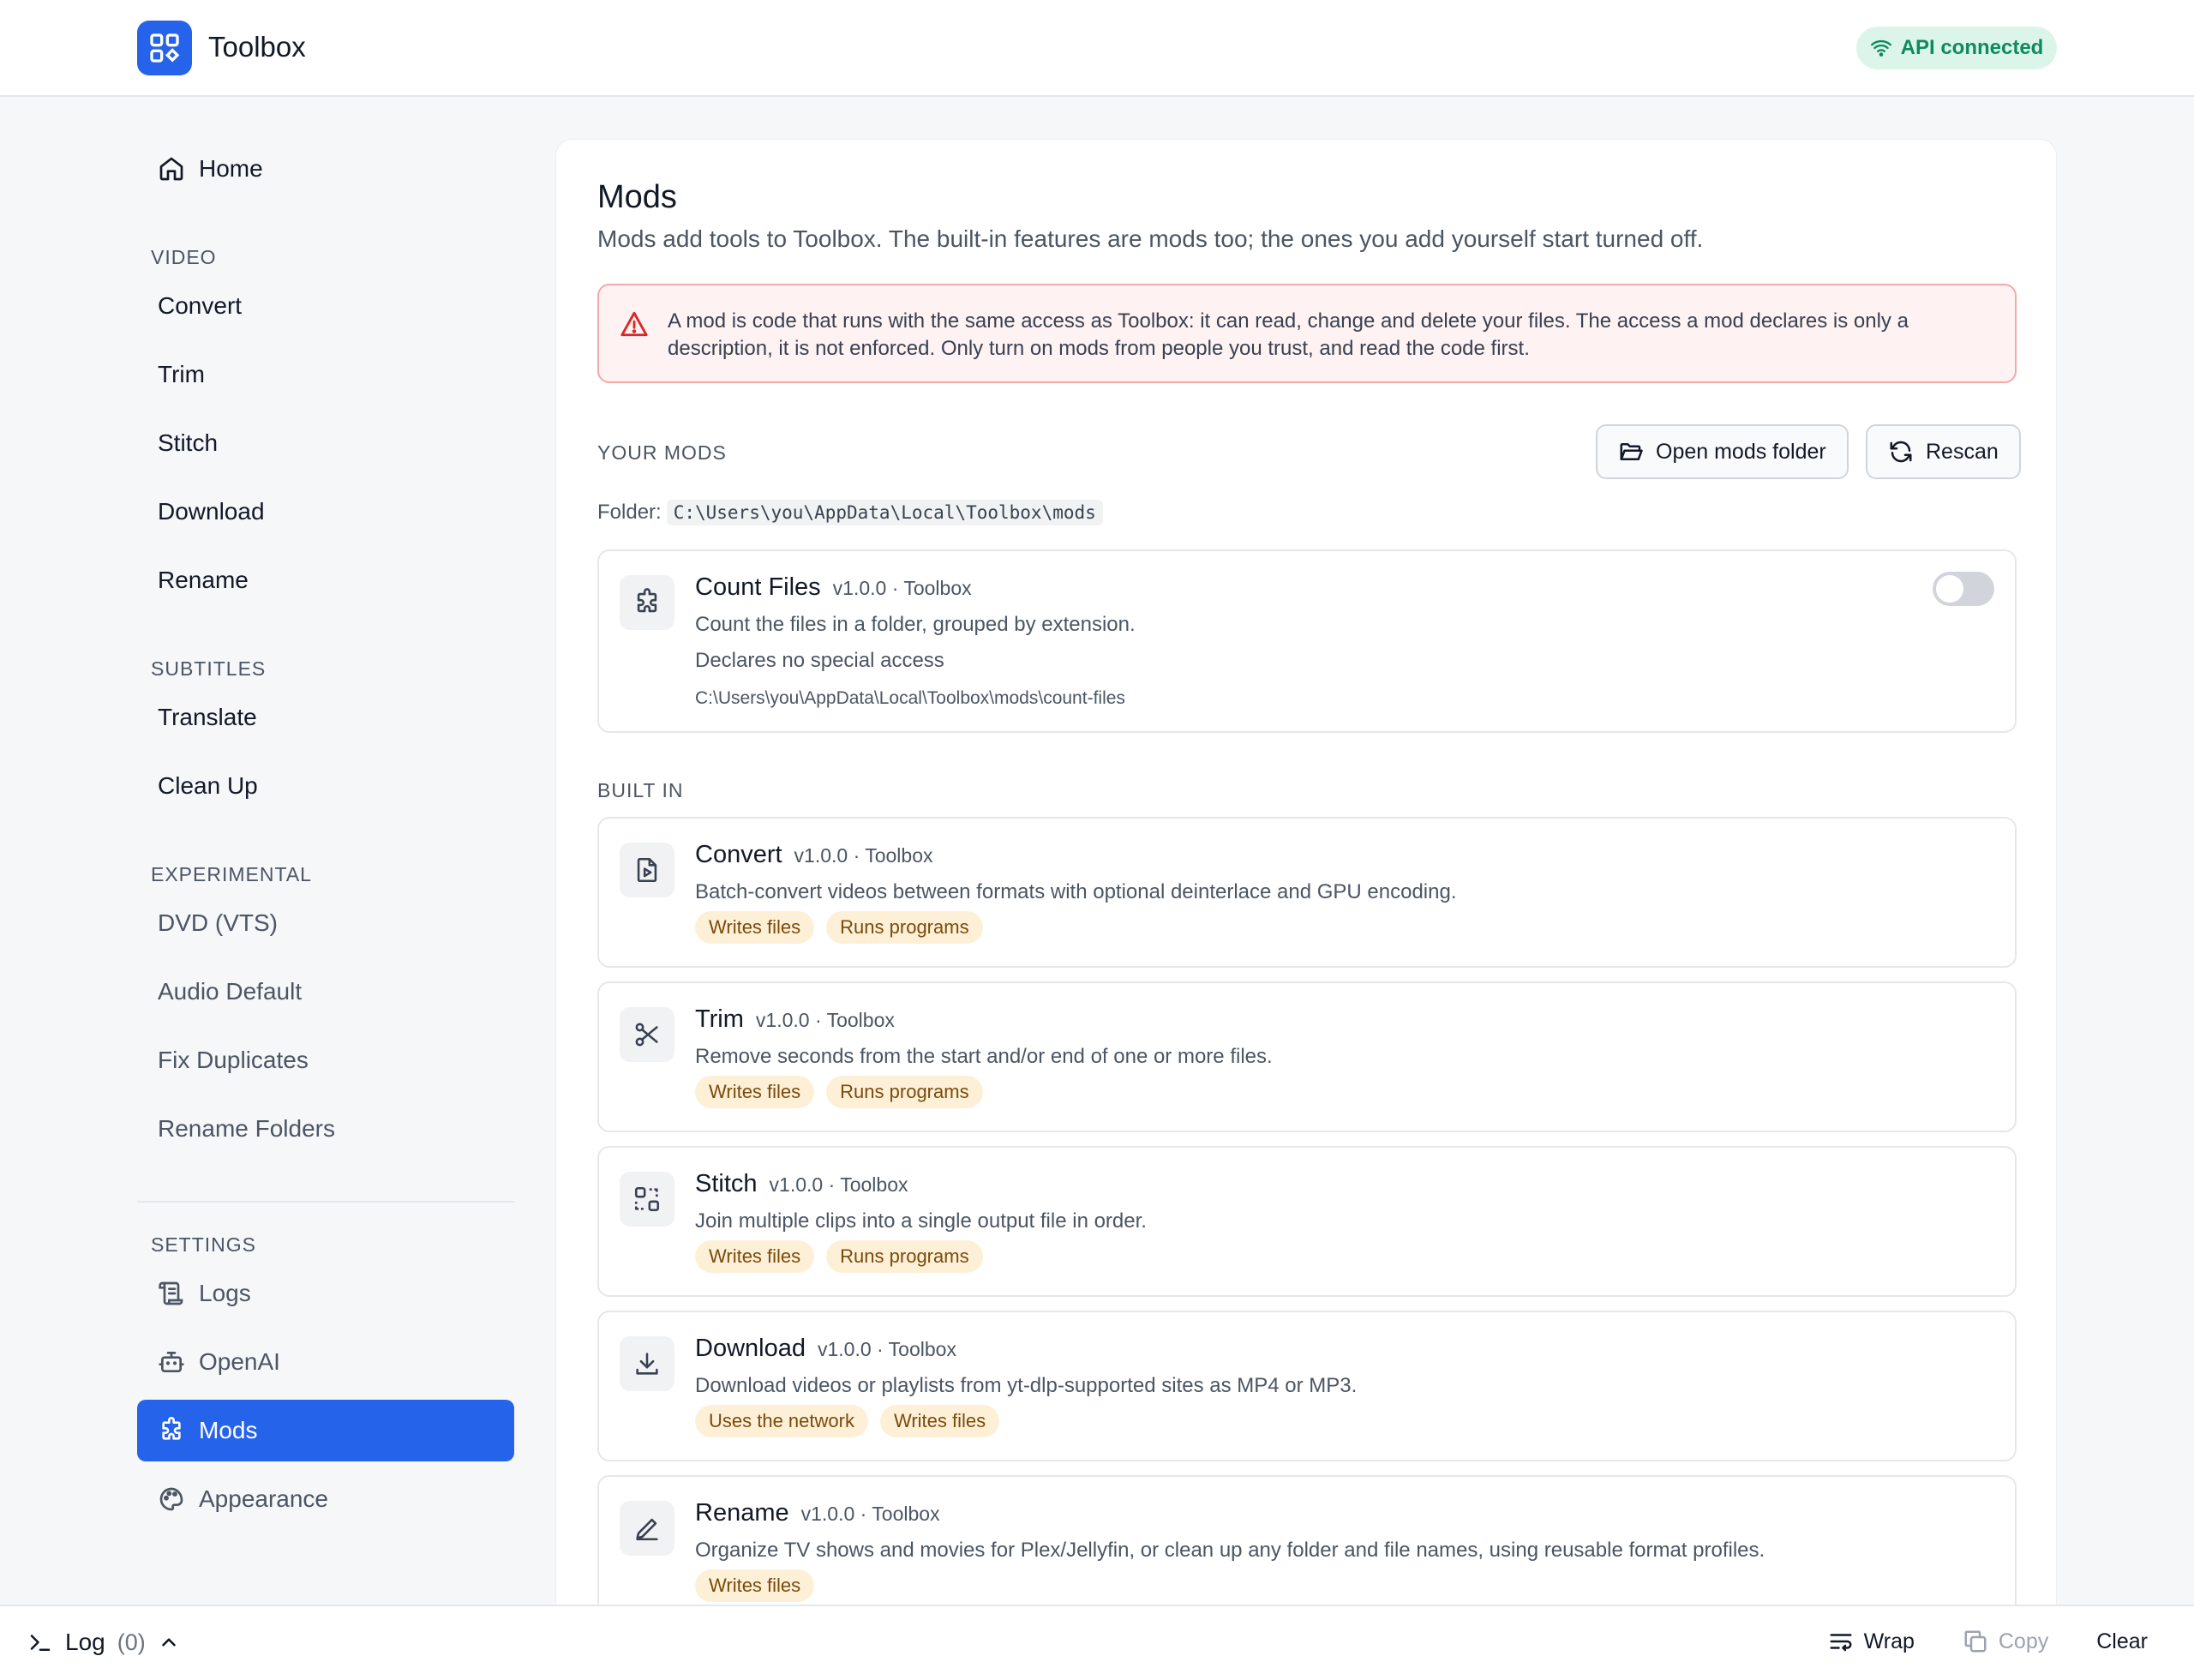 The image size is (2194, 1680). What do you see at coordinates (325, 923) in the screenshot?
I see `sidebar-item-dvd-vts: DVD (VTS)` at bounding box center [325, 923].